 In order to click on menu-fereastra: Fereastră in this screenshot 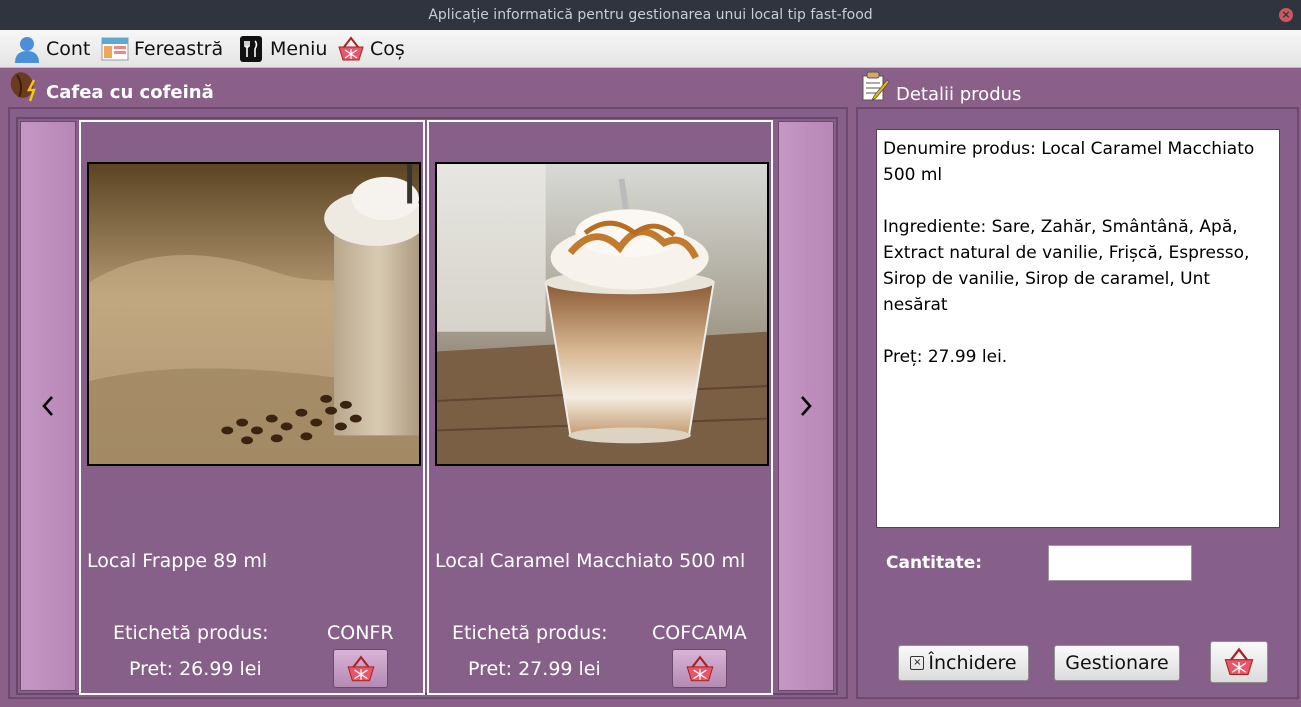, I will do `click(161, 49)`.